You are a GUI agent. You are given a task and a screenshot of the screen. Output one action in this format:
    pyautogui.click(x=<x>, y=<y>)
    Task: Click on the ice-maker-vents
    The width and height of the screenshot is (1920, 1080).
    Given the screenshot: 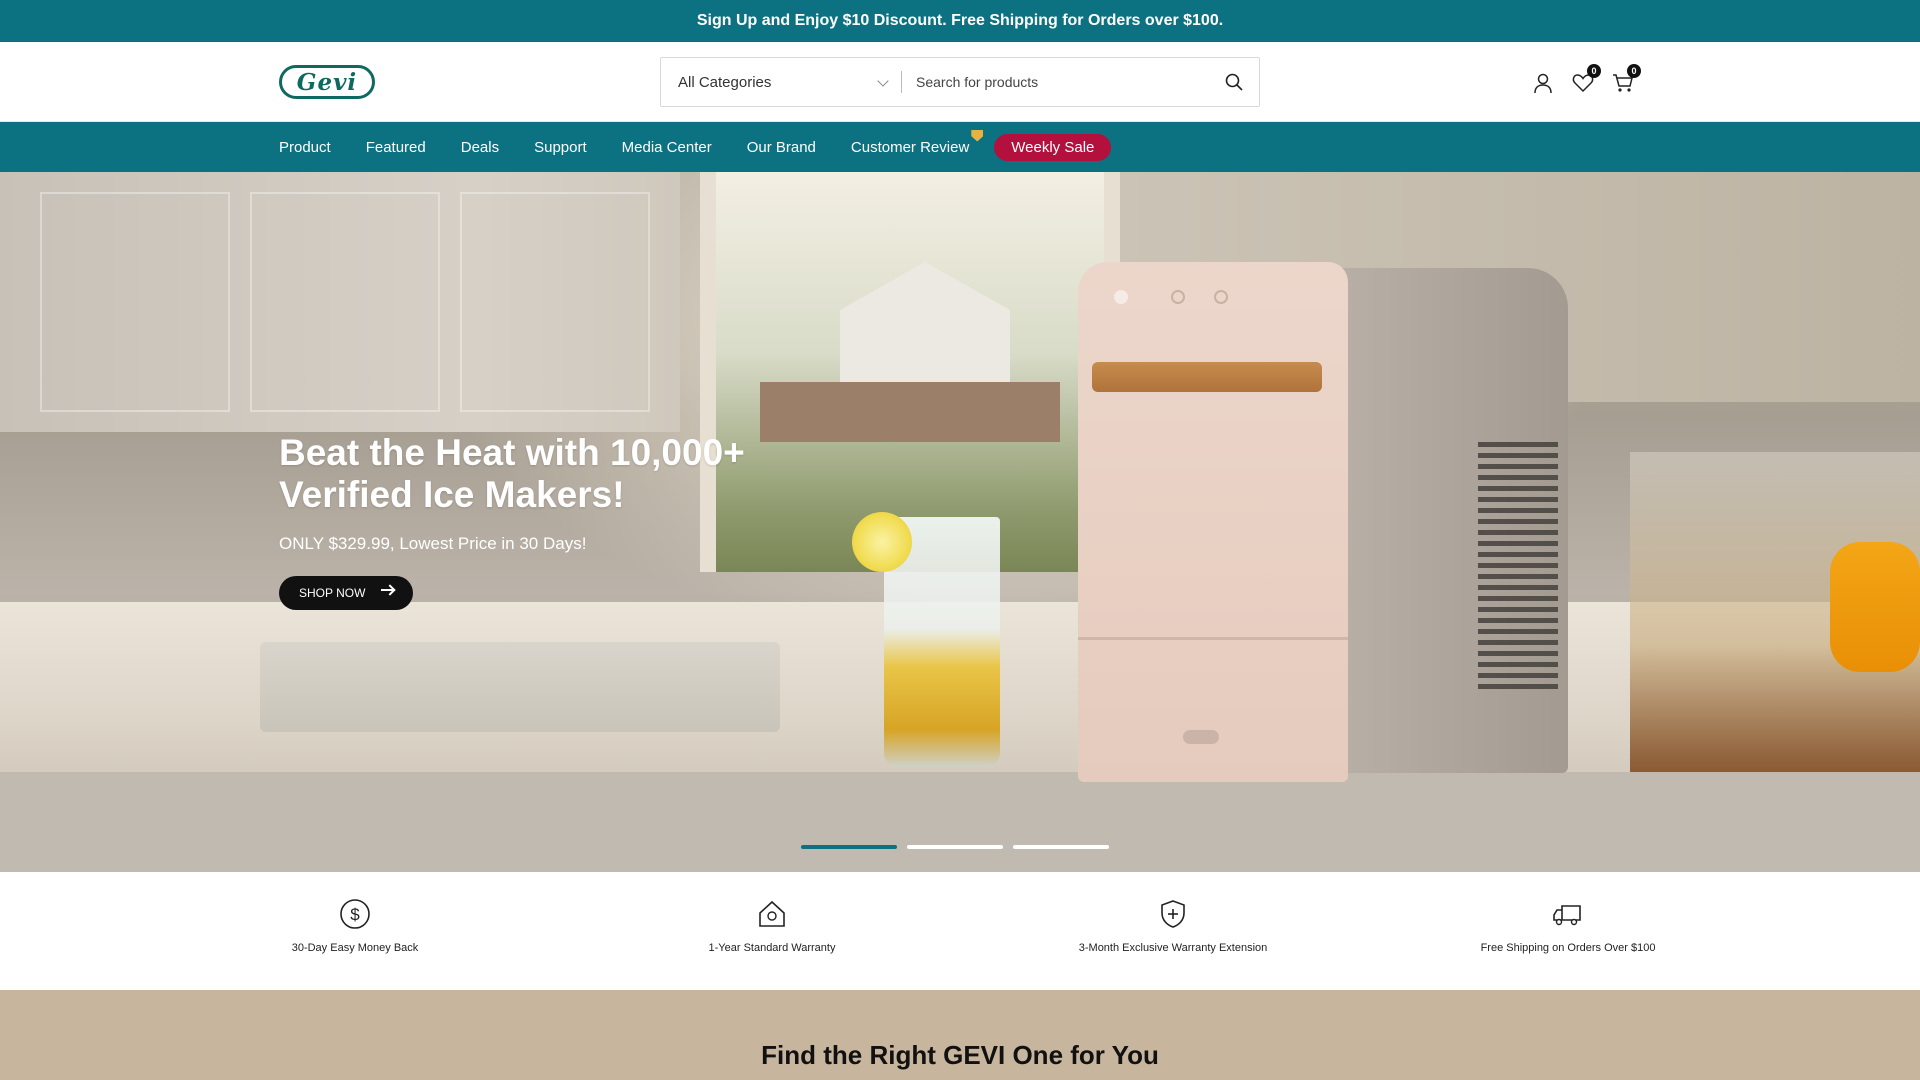 What is the action you would take?
    pyautogui.click(x=1518, y=567)
    